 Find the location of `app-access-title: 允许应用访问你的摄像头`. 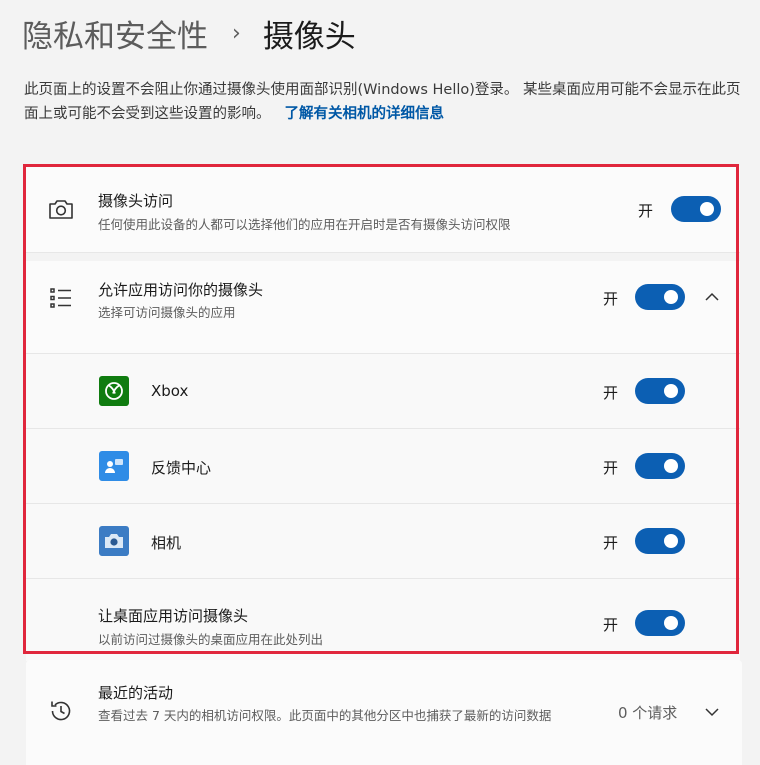

app-access-title: 允许应用访问你的摄像头 is located at coordinates (181, 290).